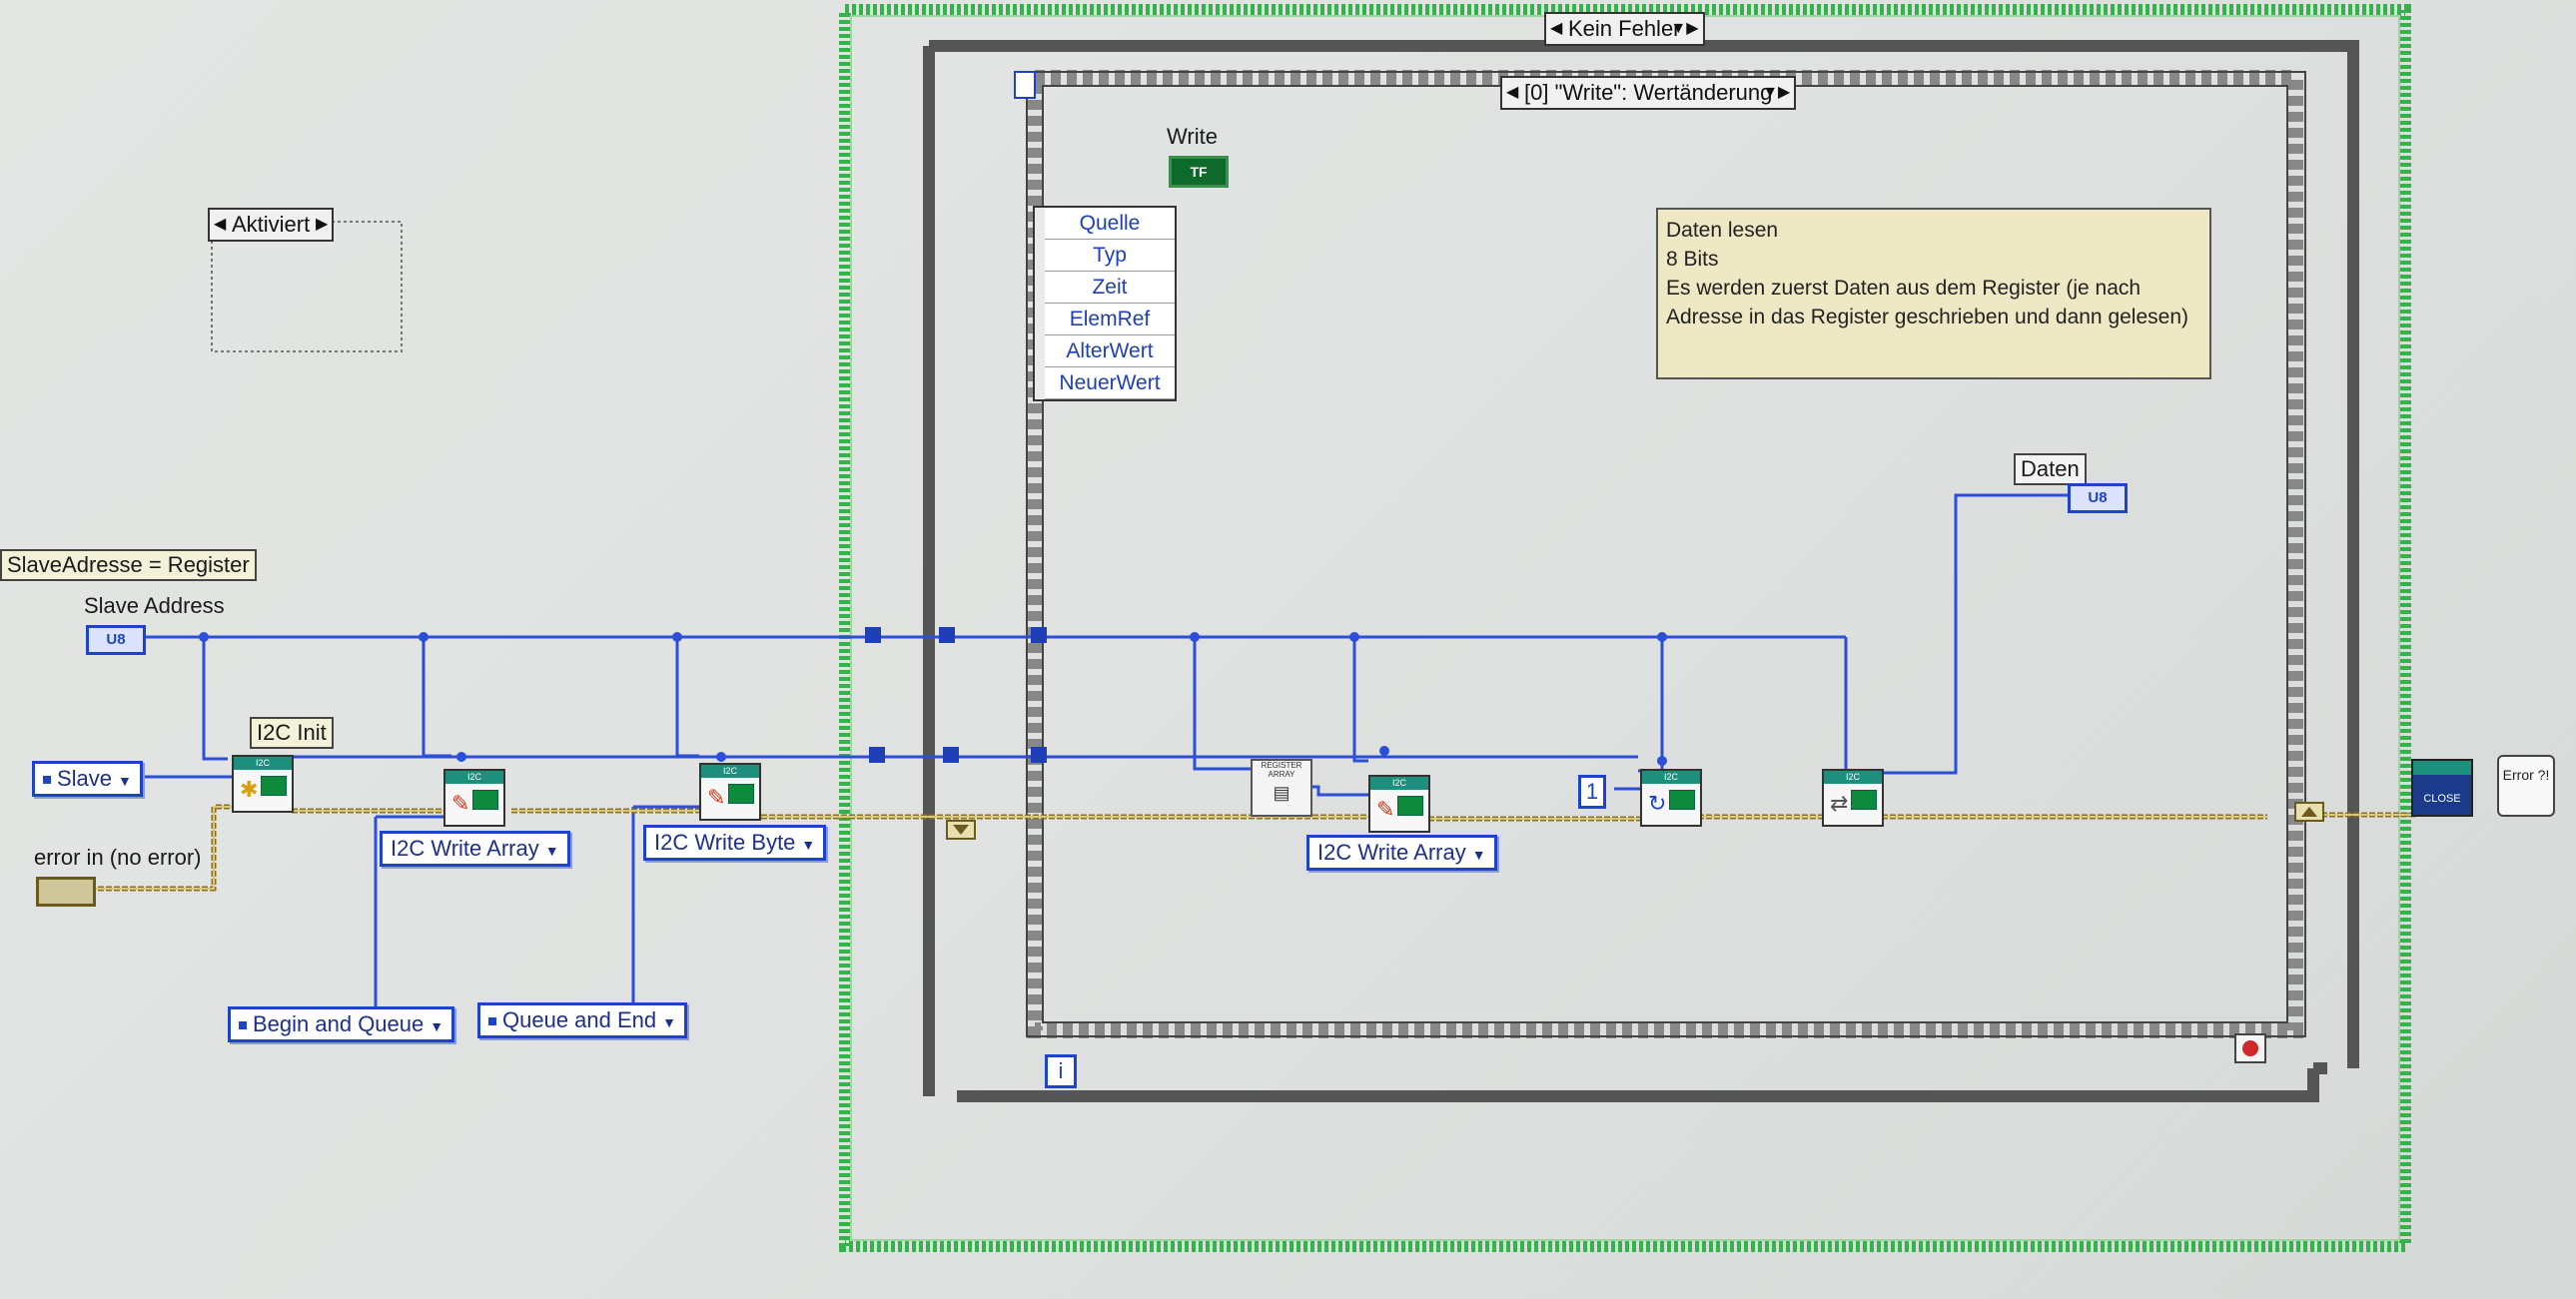 The width and height of the screenshot is (2576, 1299). What do you see at coordinates (116, 640) in the screenshot?
I see `slave-address-control: U8` at bounding box center [116, 640].